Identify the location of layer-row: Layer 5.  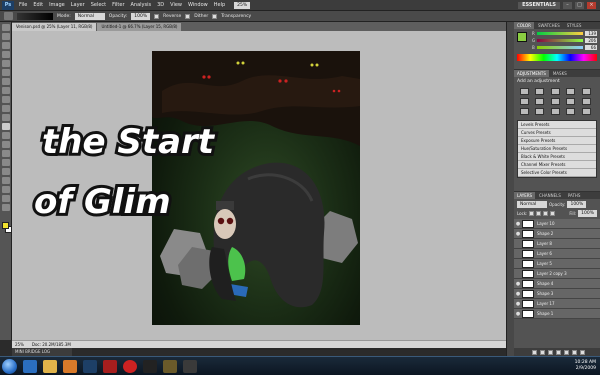
(557, 264).